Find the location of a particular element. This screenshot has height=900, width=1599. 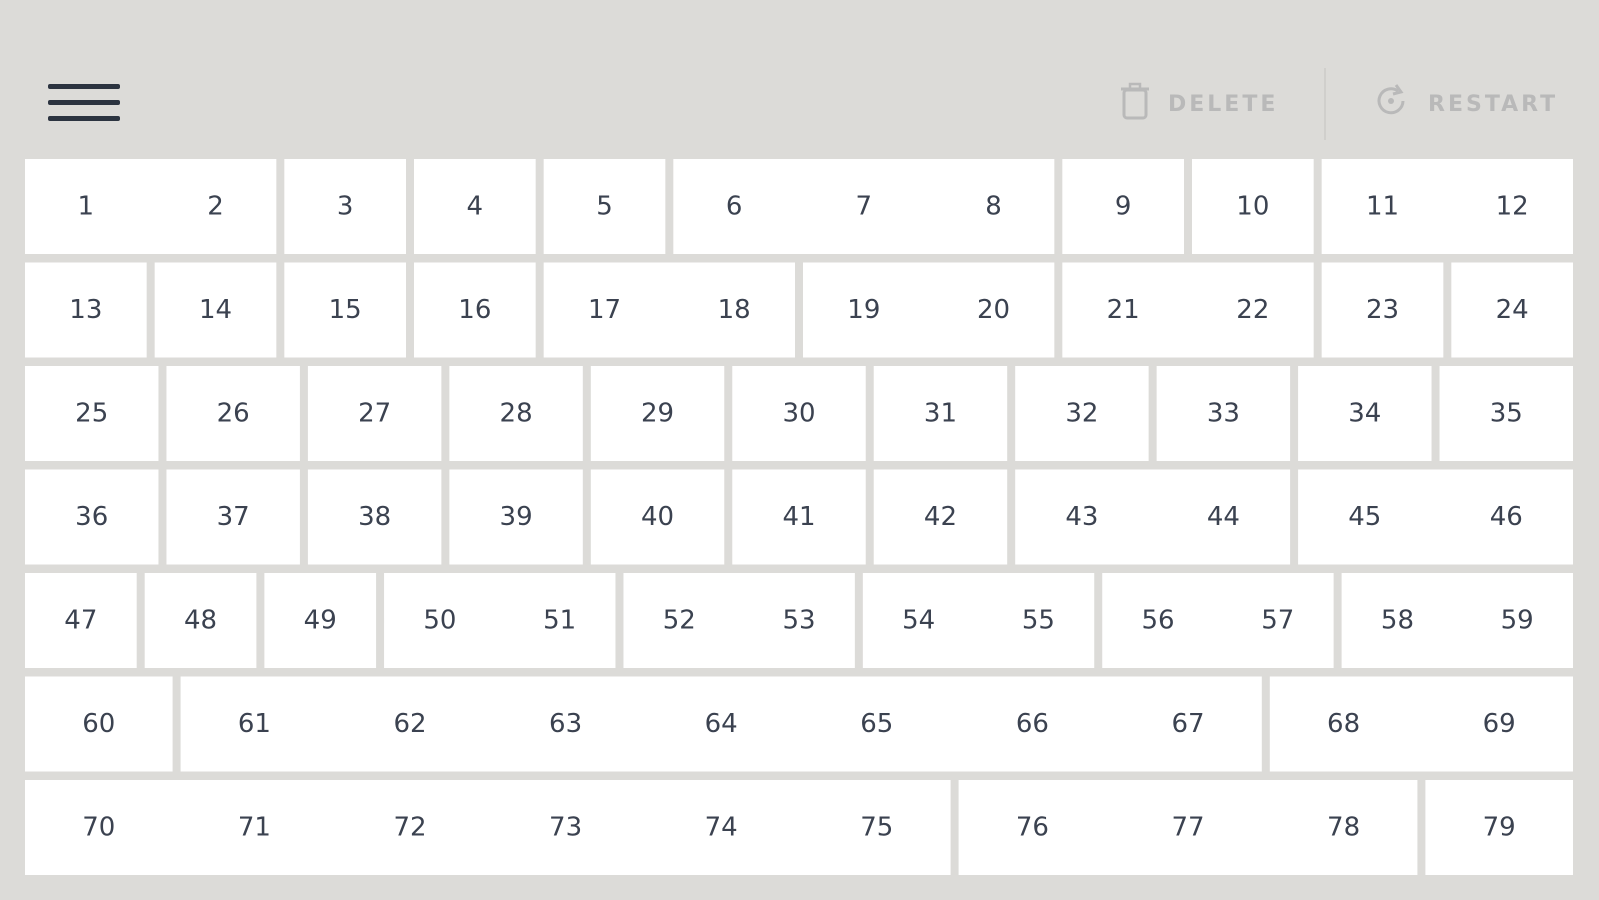

tile-label: 15 is located at coordinates (345, 310).